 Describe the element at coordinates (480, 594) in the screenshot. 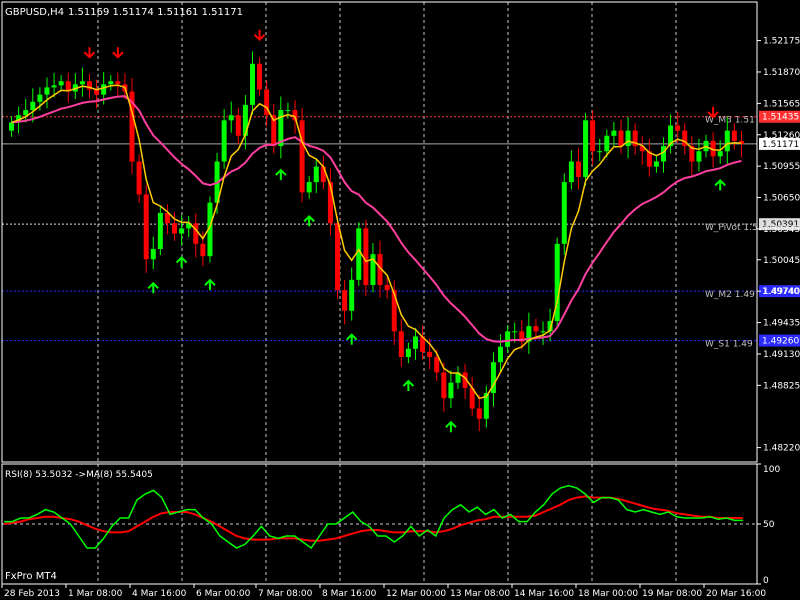

I see `x-tick-label: 13 Mar 08:00` at that location.